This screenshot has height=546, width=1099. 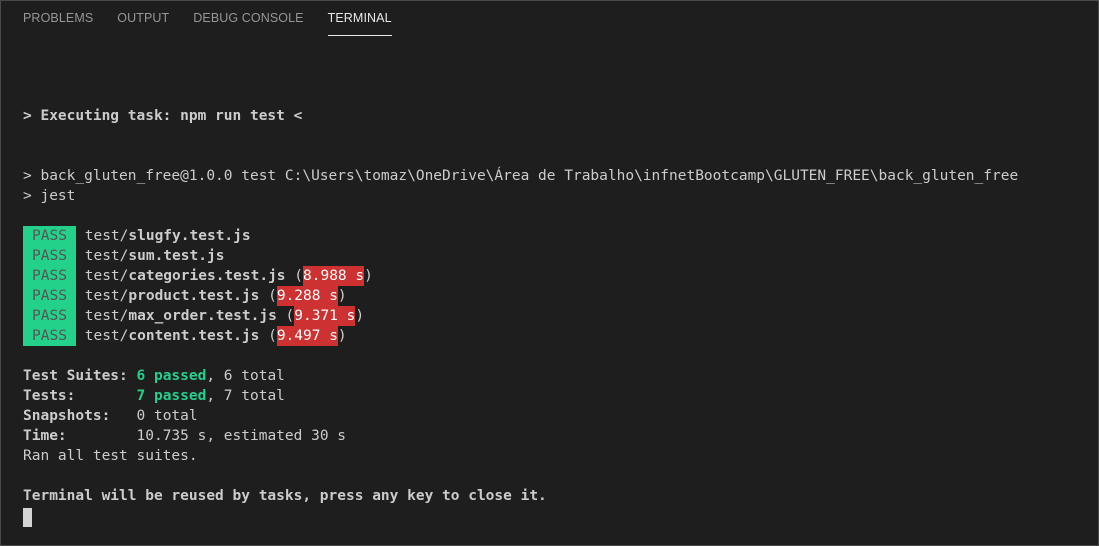 I want to click on total-count: , 6 total, so click(x=245, y=376).